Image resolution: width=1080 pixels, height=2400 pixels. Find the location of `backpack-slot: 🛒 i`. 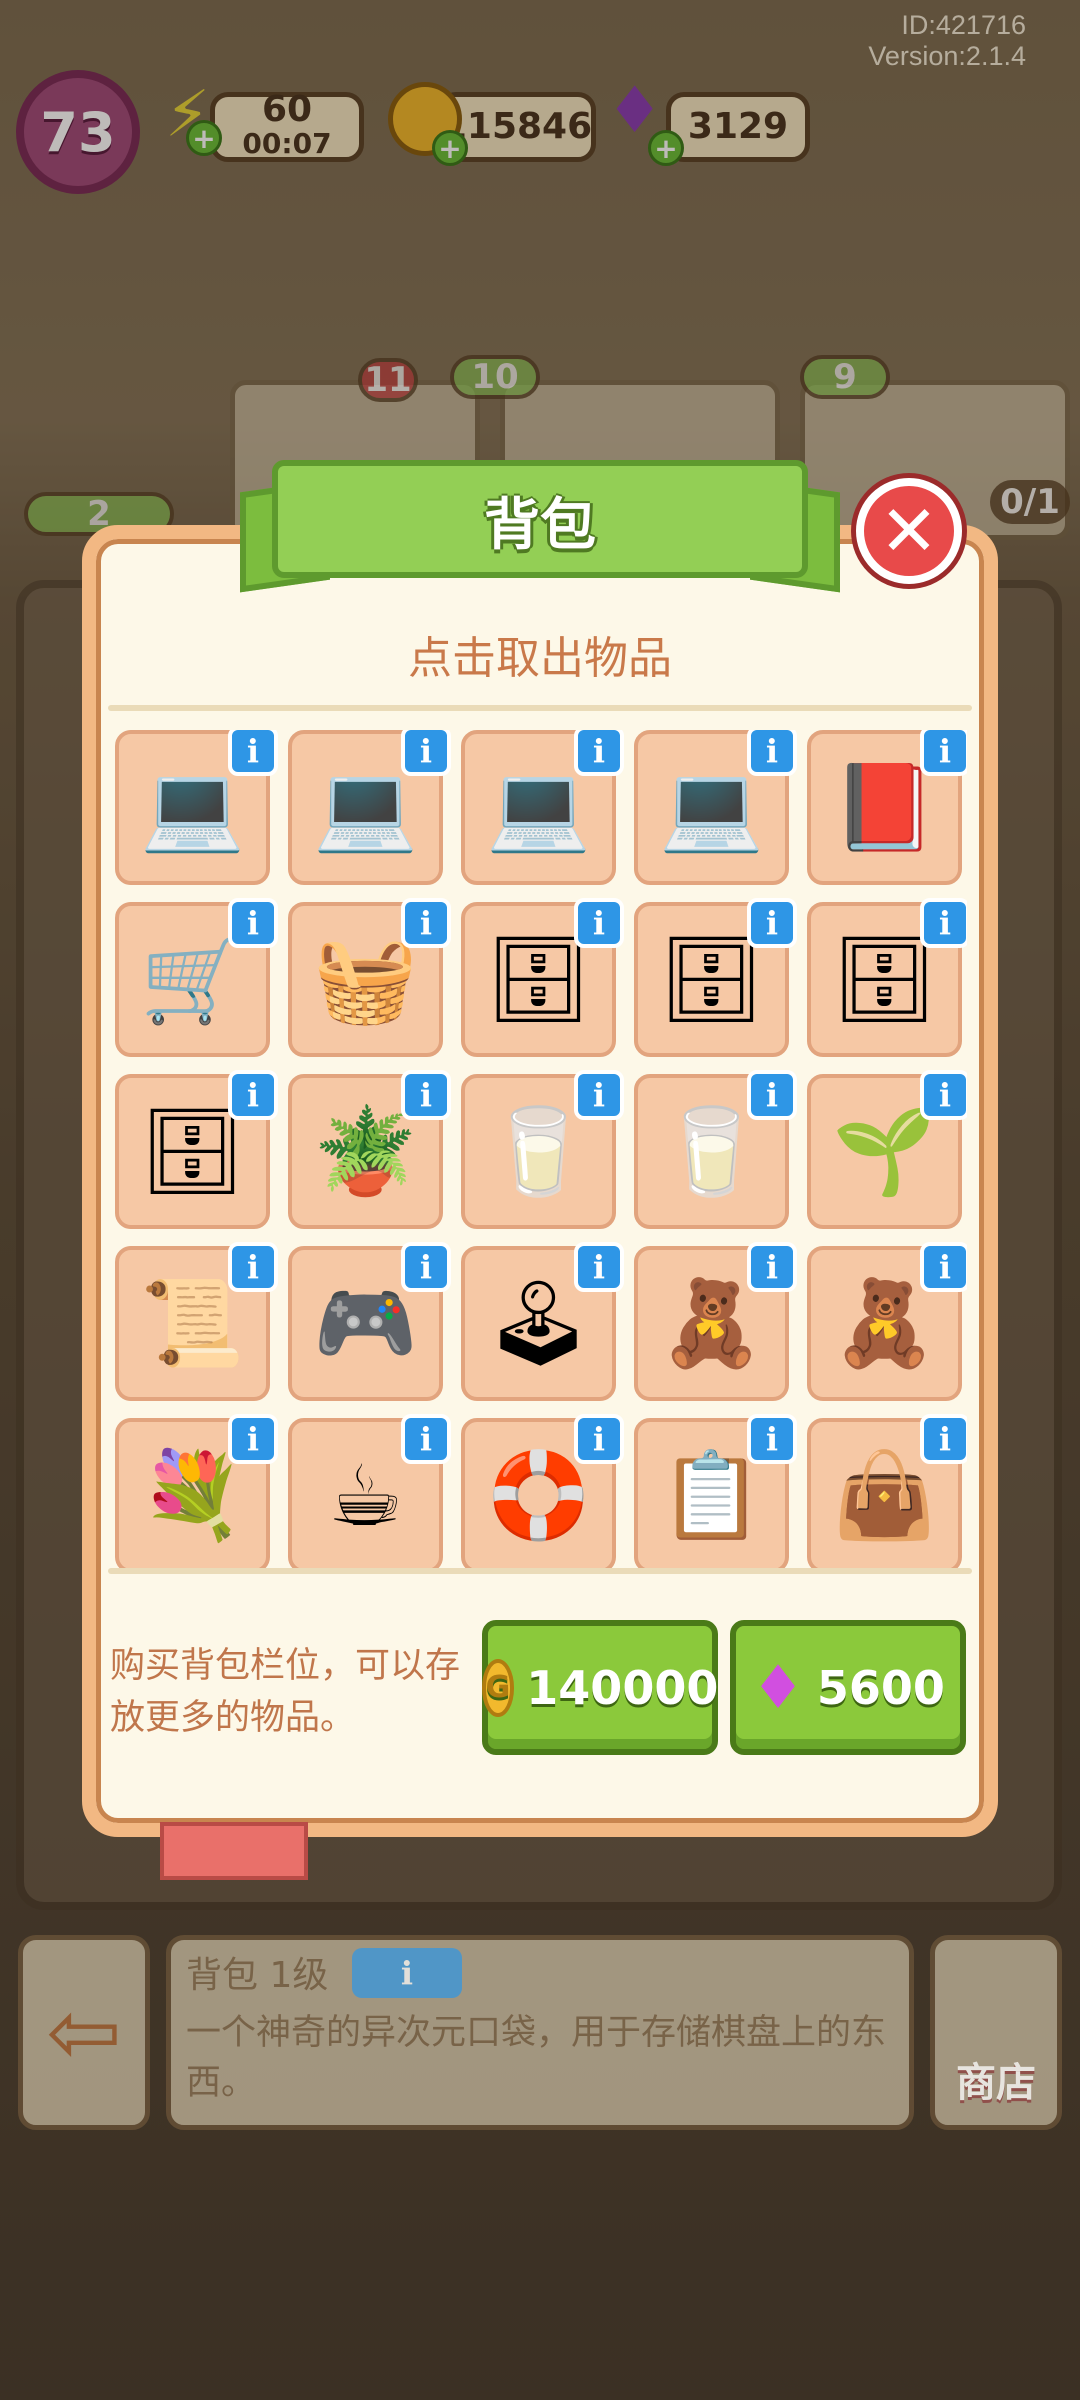

backpack-slot: 🛒 i is located at coordinates (196, 977).